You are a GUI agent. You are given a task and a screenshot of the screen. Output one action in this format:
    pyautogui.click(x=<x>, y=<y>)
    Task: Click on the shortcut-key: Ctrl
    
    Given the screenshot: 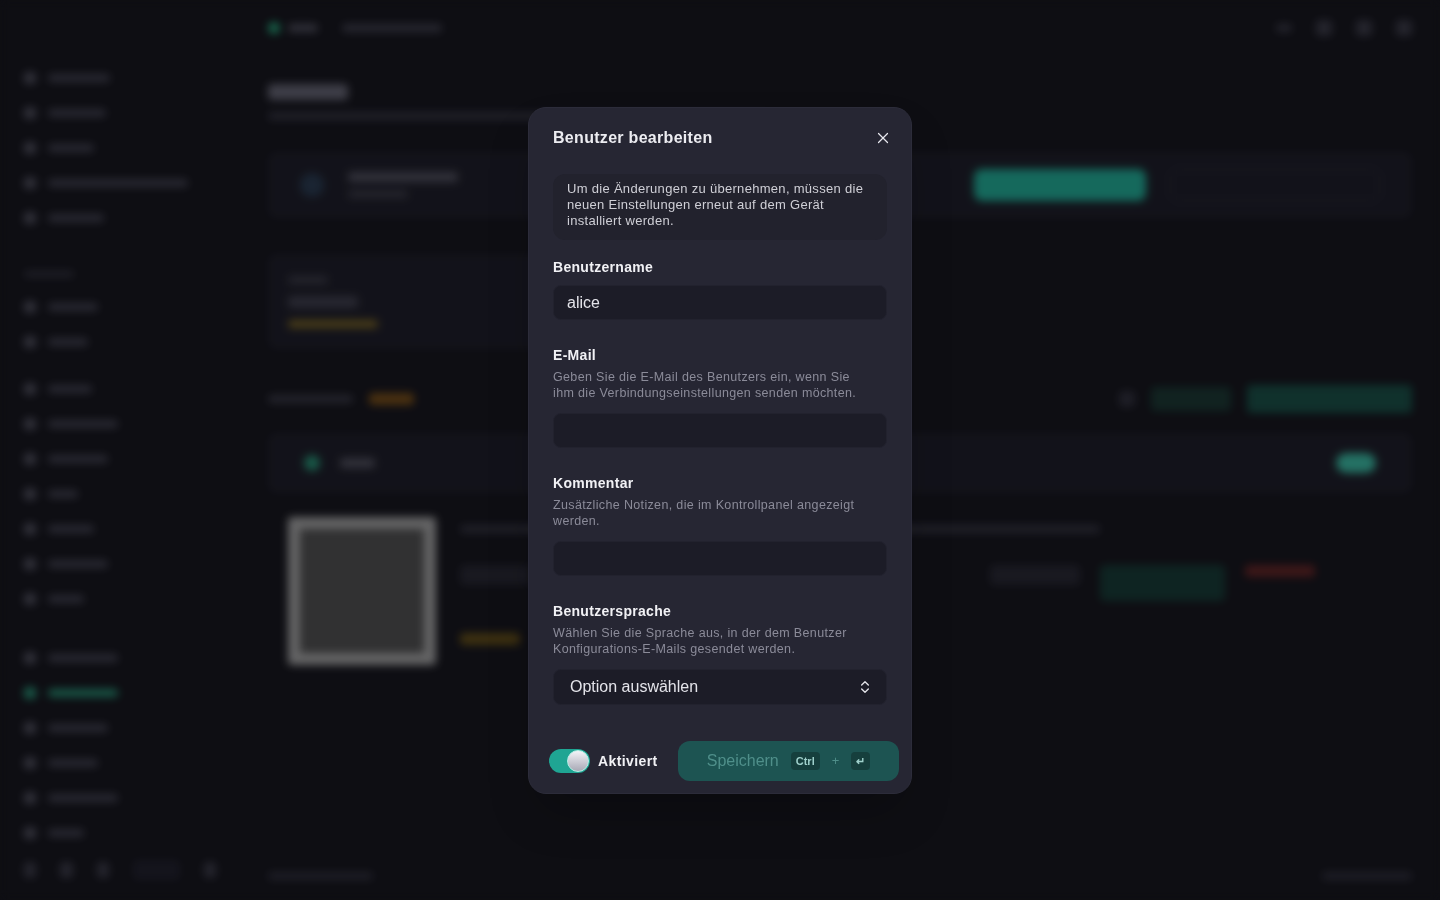 What is the action you would take?
    pyautogui.click(x=805, y=761)
    